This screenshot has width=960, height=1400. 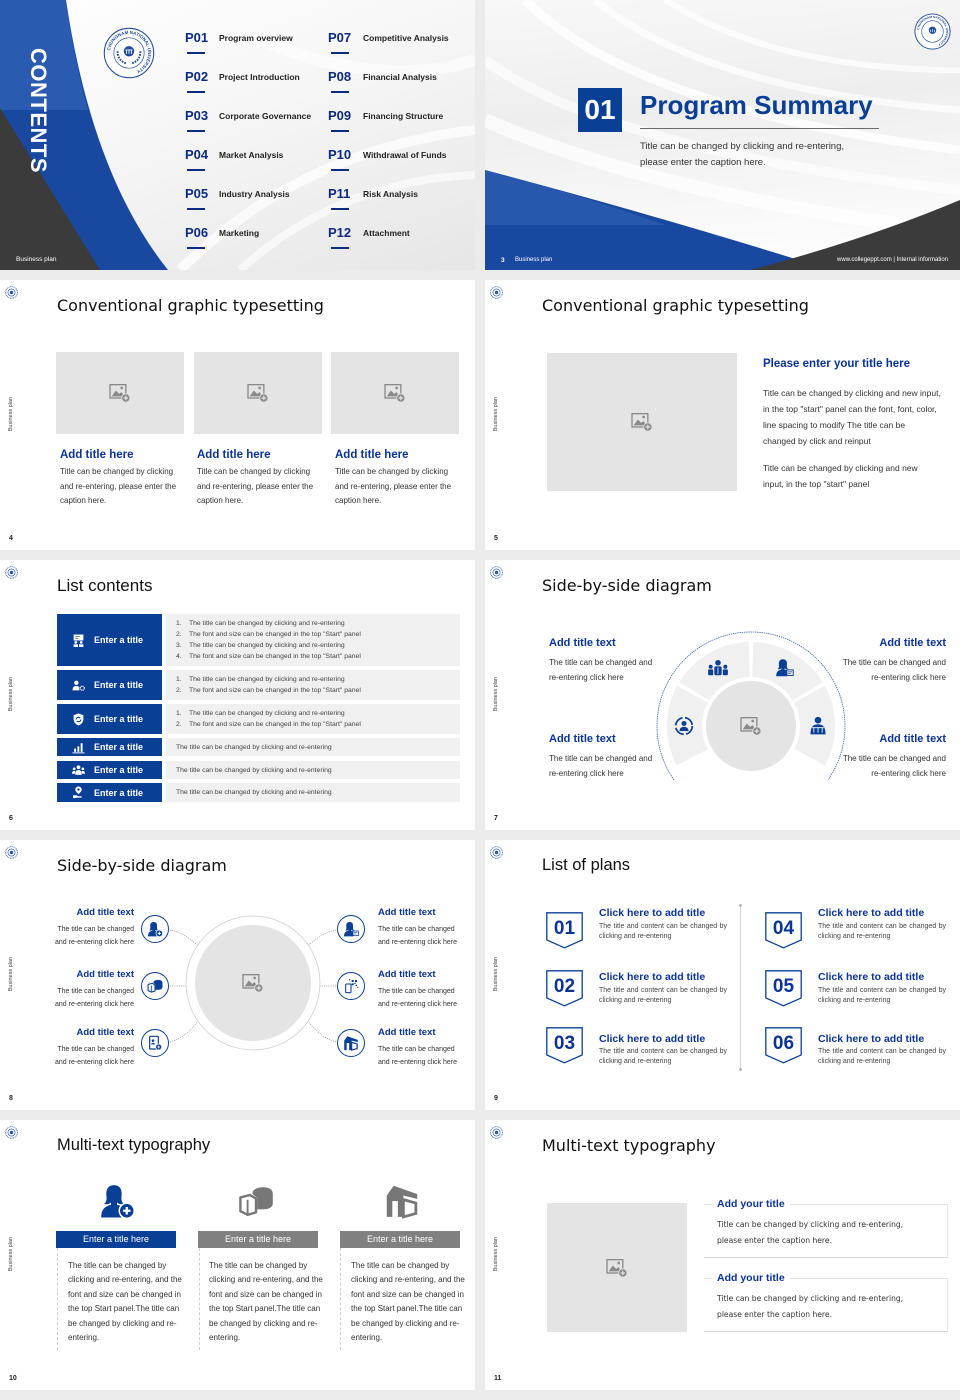 I want to click on image-add-icon, so click(x=120, y=393).